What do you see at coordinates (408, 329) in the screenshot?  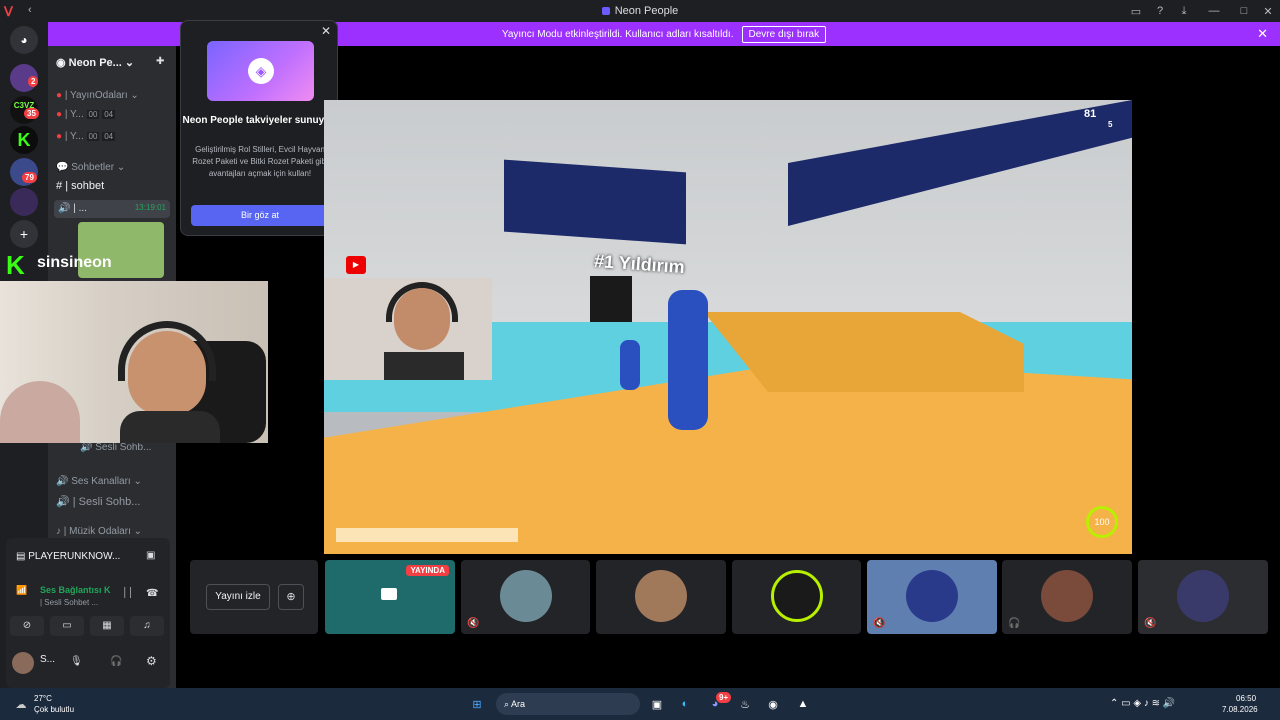 I see `stream-webcam` at bounding box center [408, 329].